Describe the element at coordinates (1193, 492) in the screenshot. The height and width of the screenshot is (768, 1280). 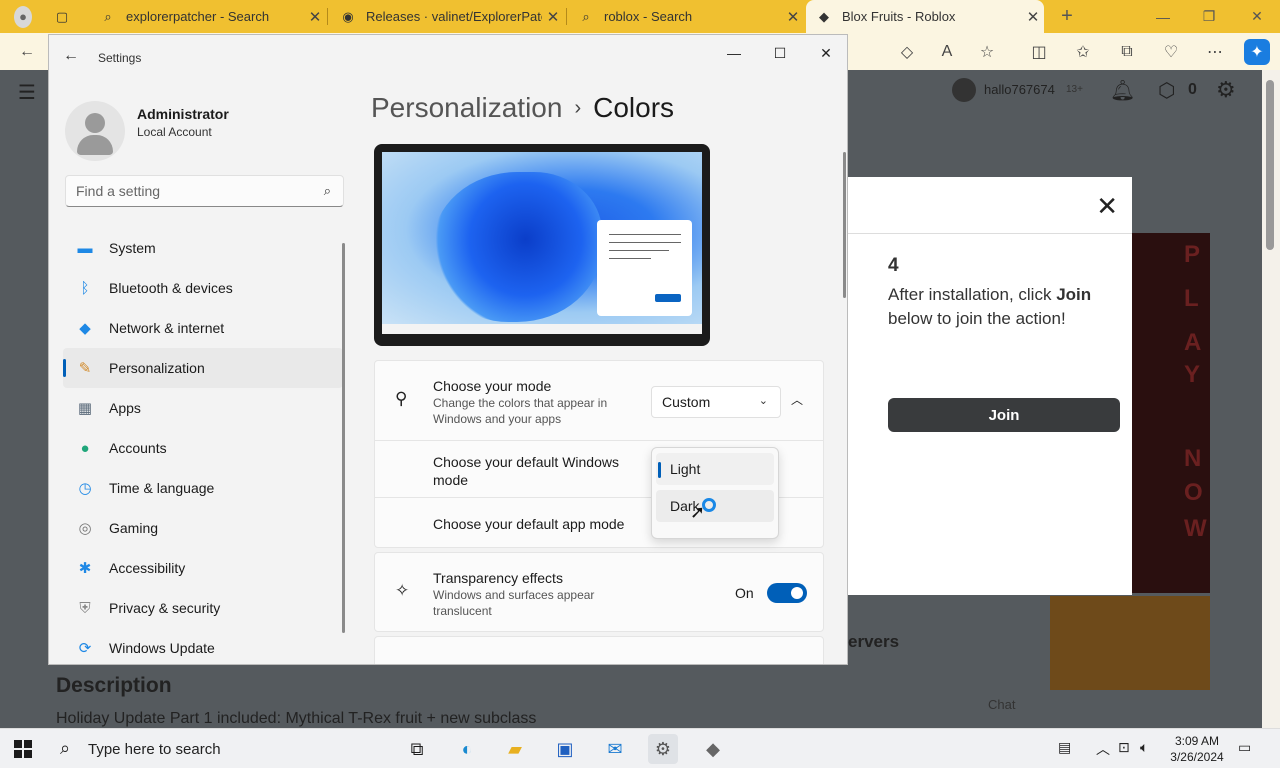
I see `banner-letter: O` at that location.